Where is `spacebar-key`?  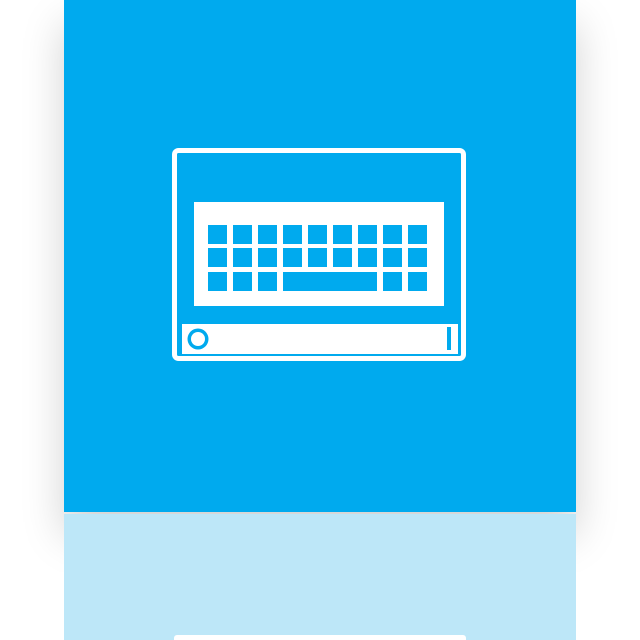 spacebar-key is located at coordinates (330, 281).